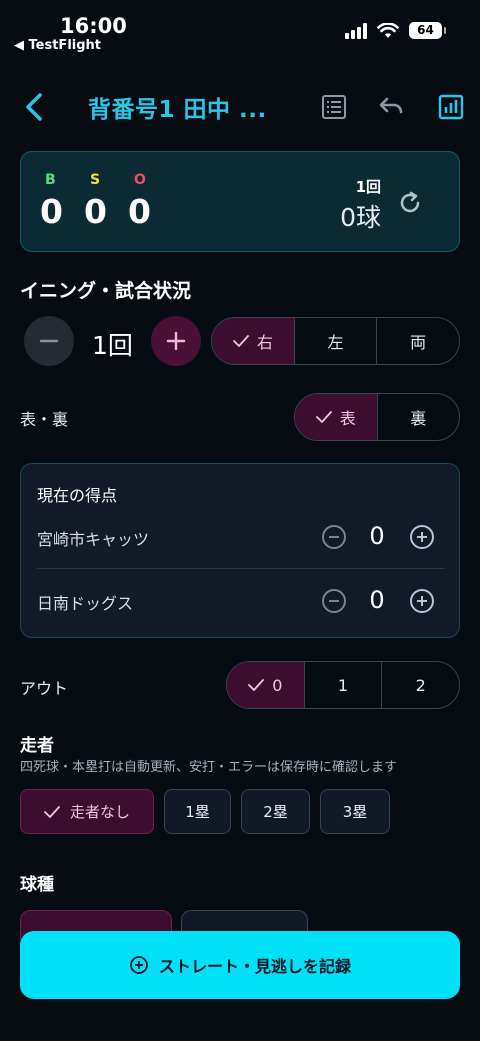  I want to click on batting-side-left-option: 左, so click(335, 341).